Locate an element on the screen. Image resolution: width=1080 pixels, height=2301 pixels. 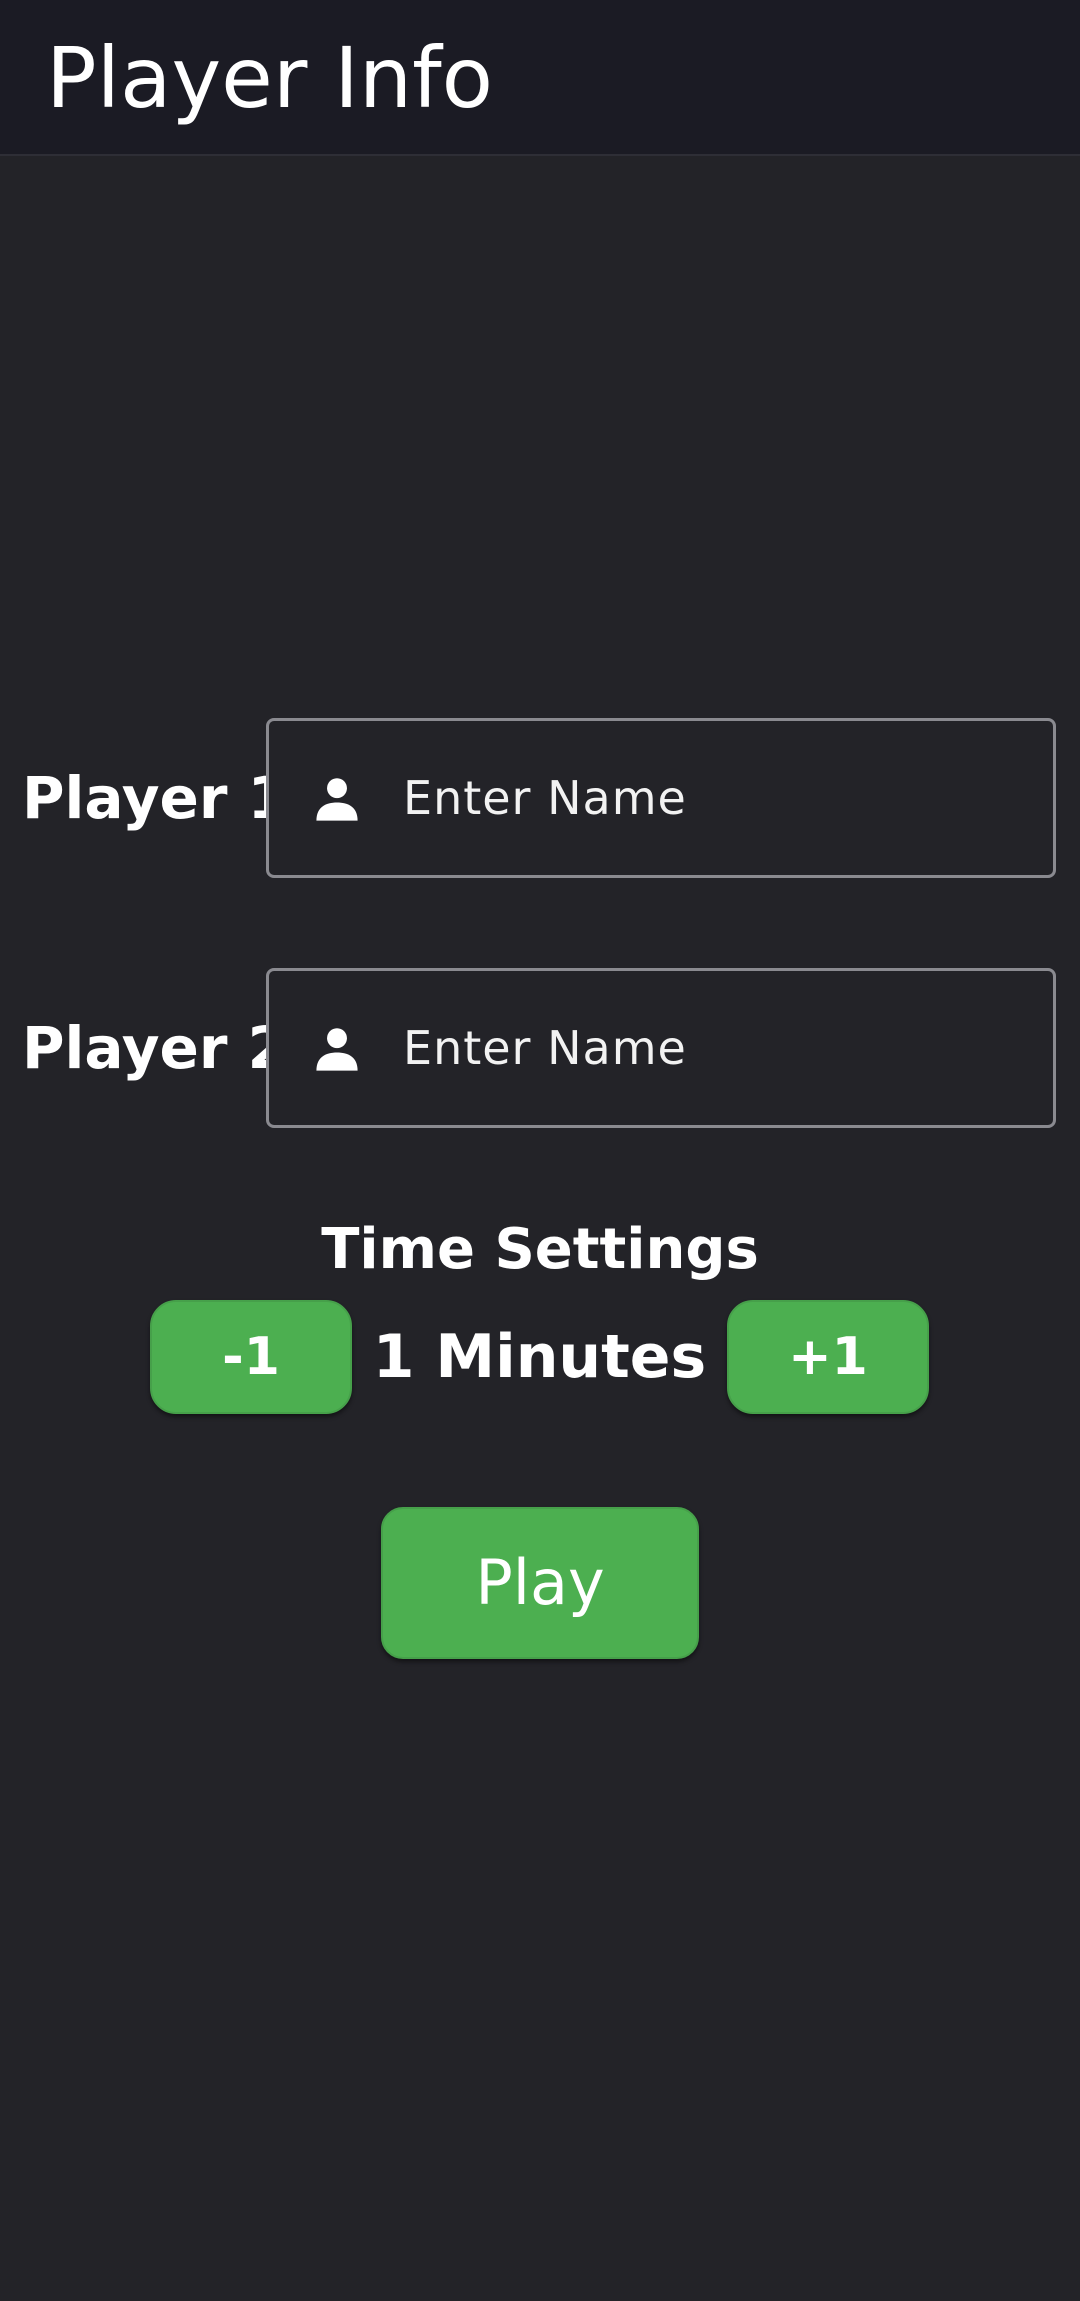
player-1-row: Player 1: is located at coordinates (540, 798).